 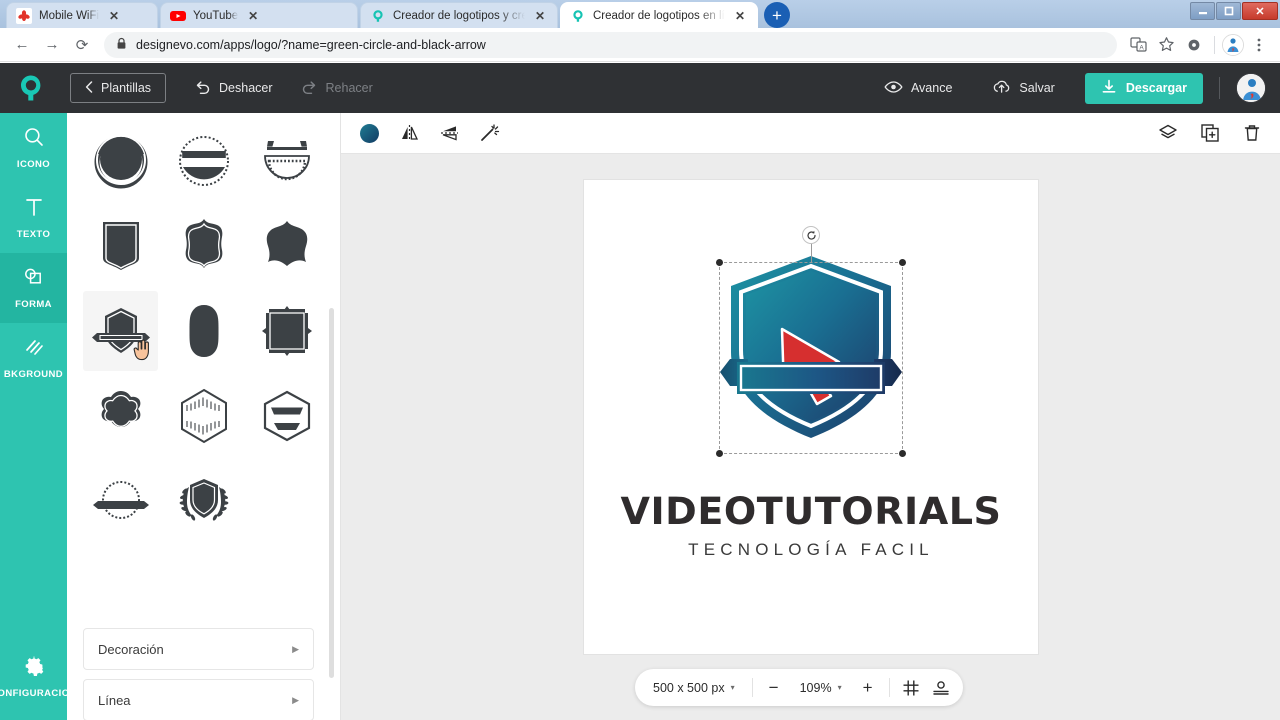 What do you see at coordinates (38, 677) in the screenshot?
I see `sidebar-item-configuracion: CONFIGURACION` at bounding box center [38, 677].